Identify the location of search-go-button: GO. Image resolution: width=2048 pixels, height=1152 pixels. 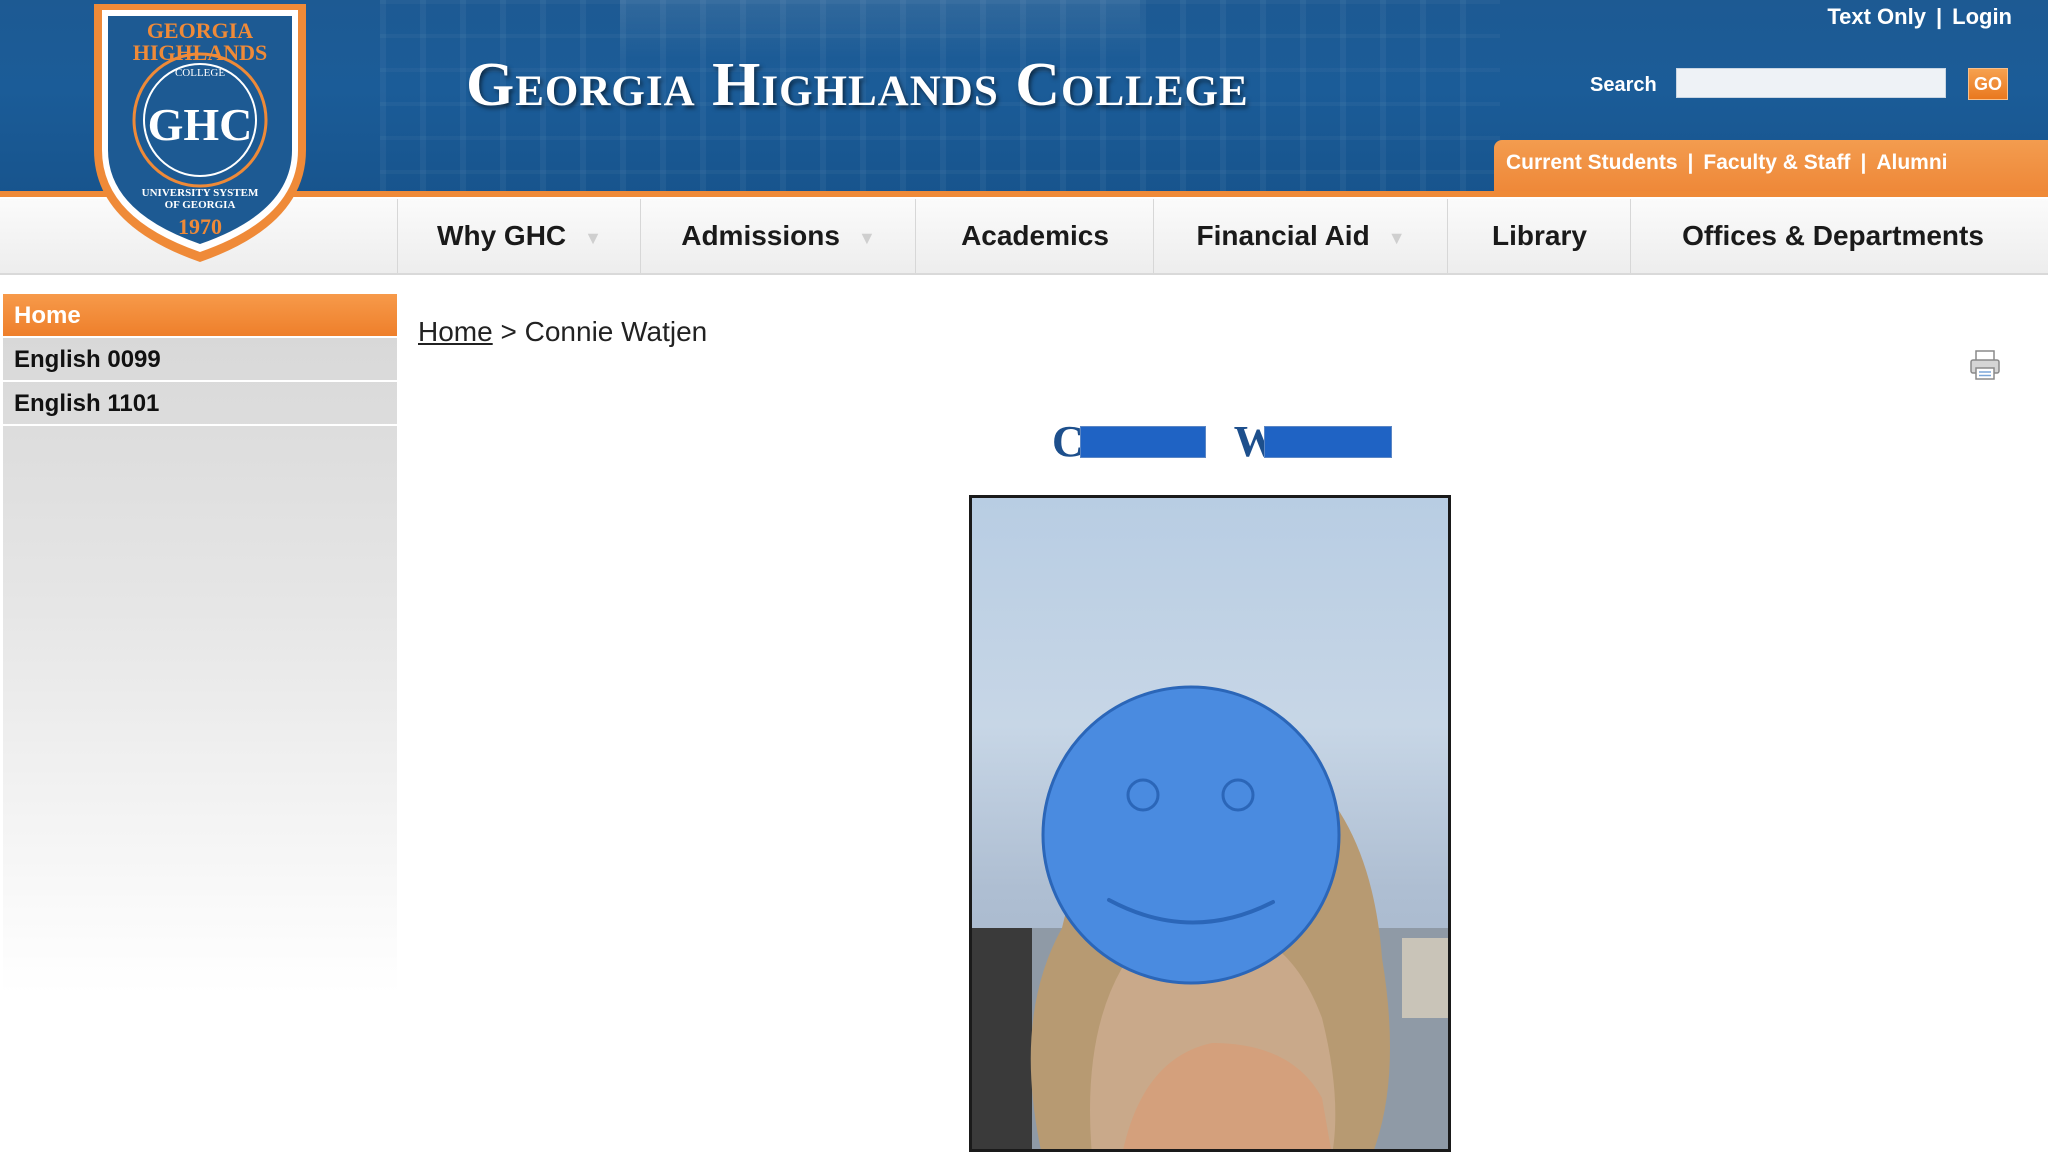
(1988, 84).